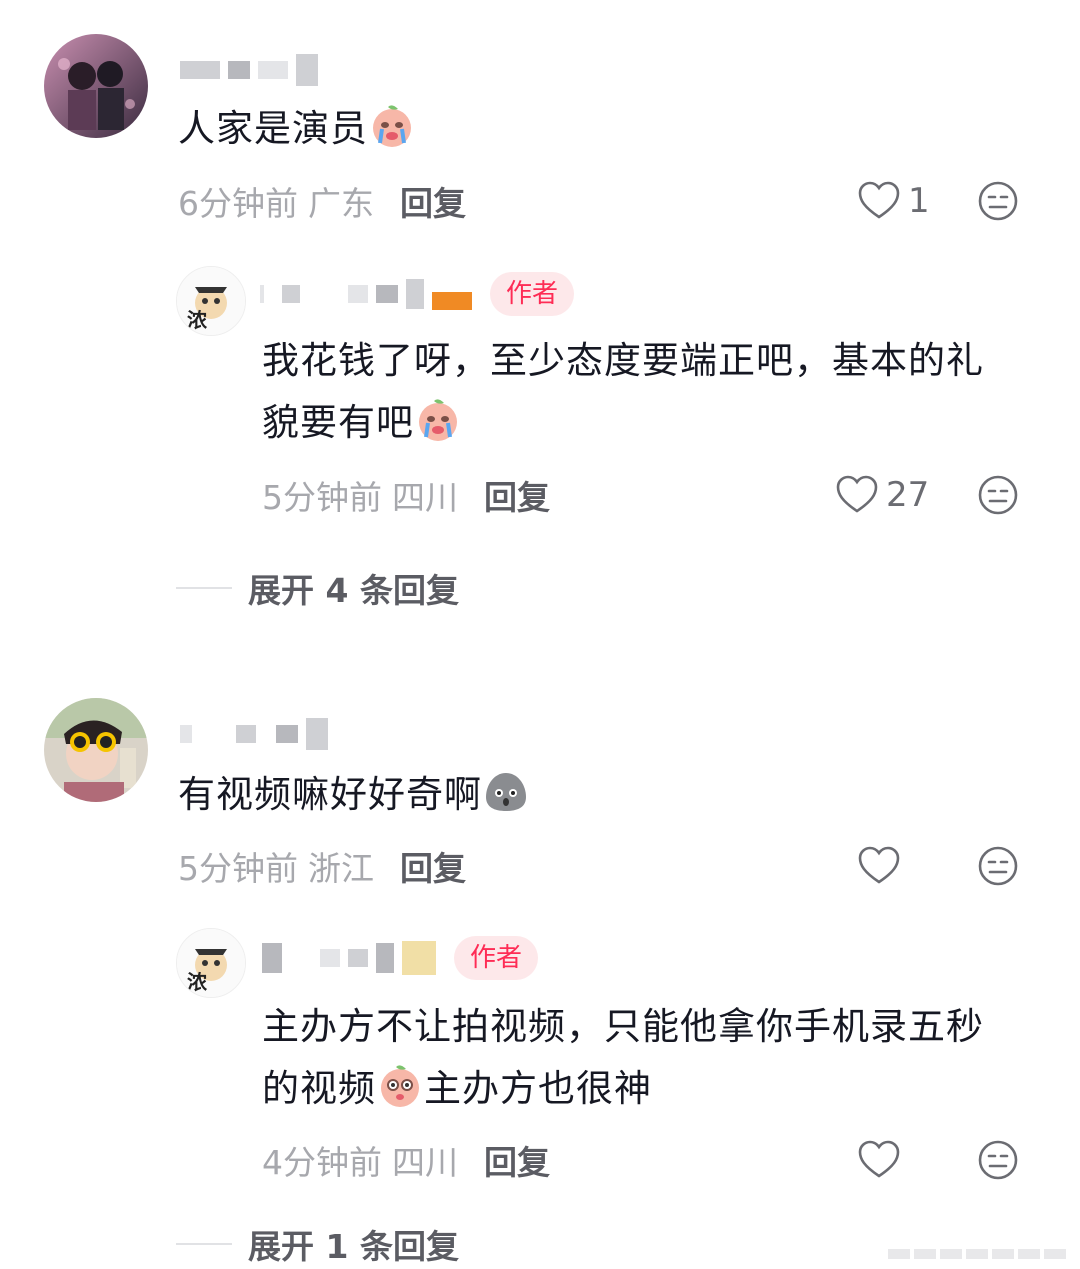 The height and width of the screenshot is (1269, 1080). What do you see at coordinates (977, 1254) in the screenshot?
I see `watermark` at bounding box center [977, 1254].